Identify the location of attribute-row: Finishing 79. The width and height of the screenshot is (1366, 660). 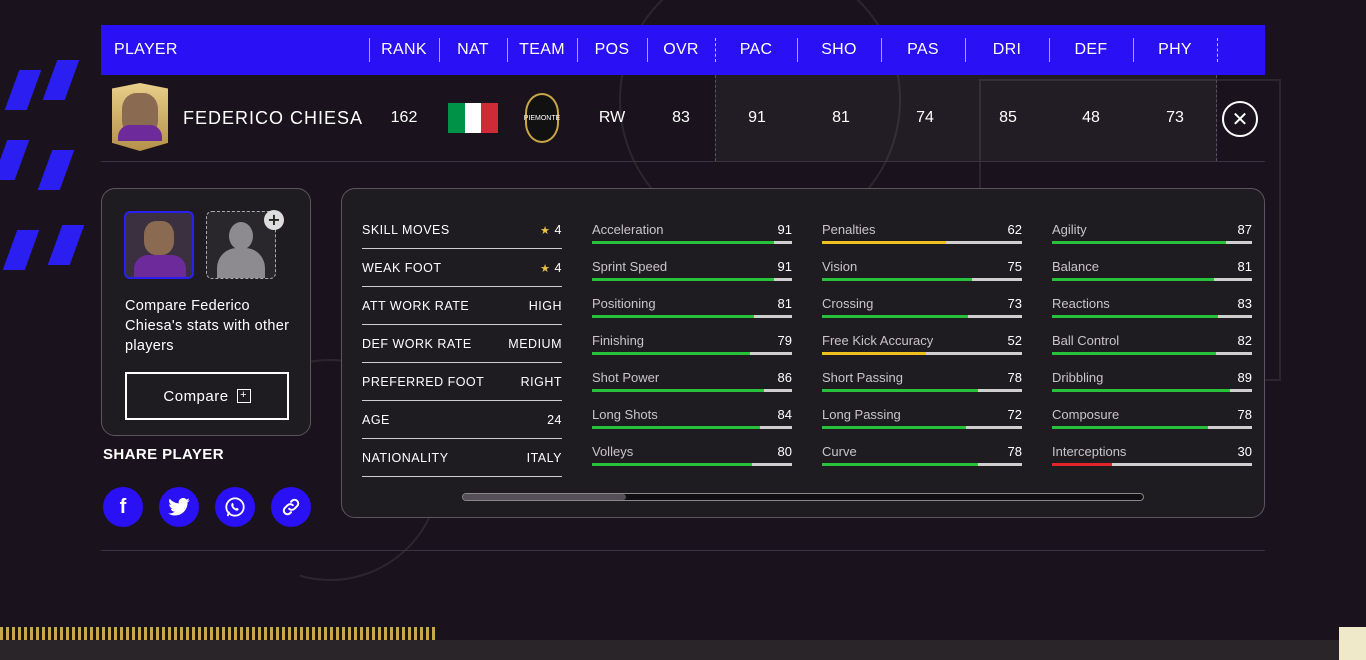
(692, 327).